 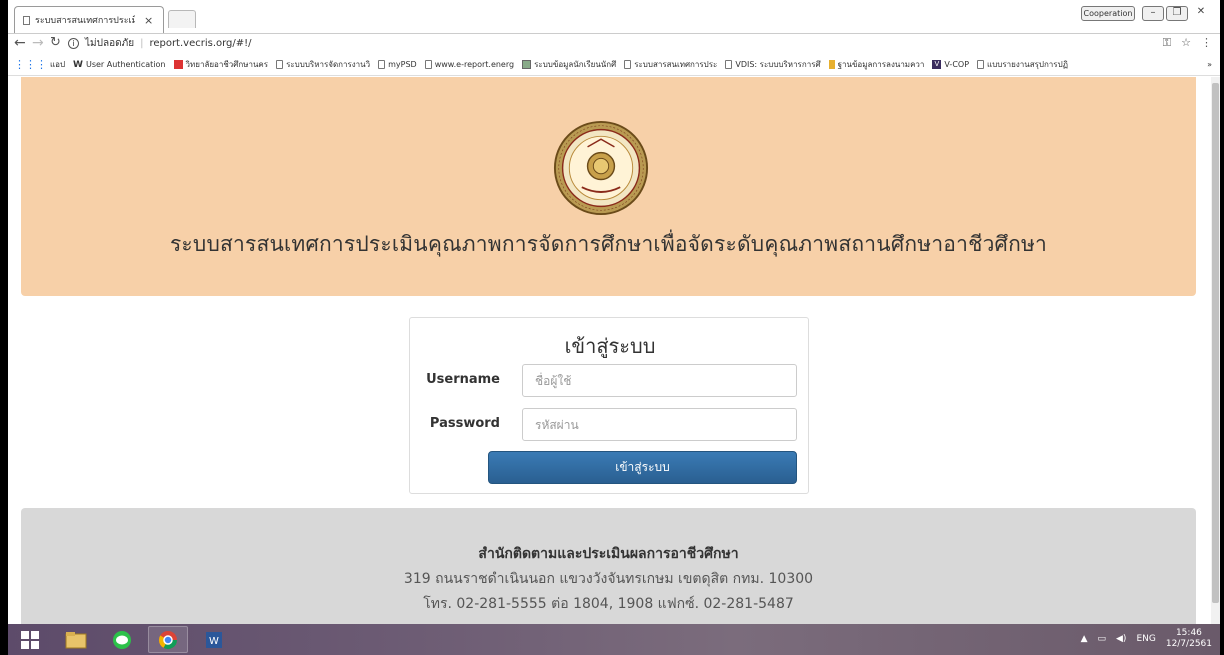 I want to click on page-scrollbar, so click(x=1215, y=350).